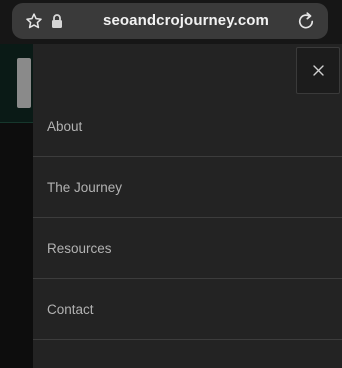  I want to click on nav-item-the-journey: The Journey, so click(187, 187).